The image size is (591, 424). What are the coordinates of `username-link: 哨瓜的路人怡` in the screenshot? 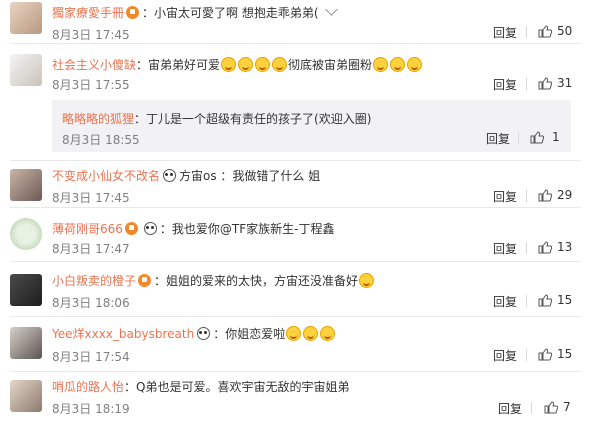 It's located at (88, 387).